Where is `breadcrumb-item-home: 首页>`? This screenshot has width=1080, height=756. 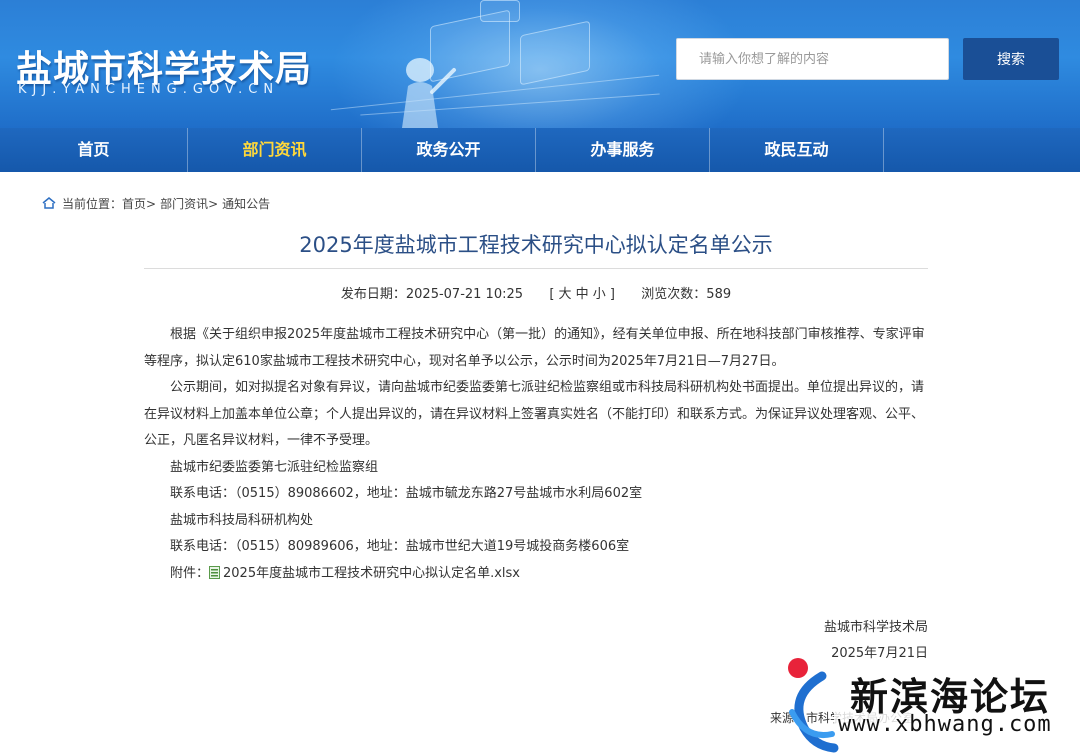
breadcrumb-item-home: 首页> is located at coordinates (139, 203).